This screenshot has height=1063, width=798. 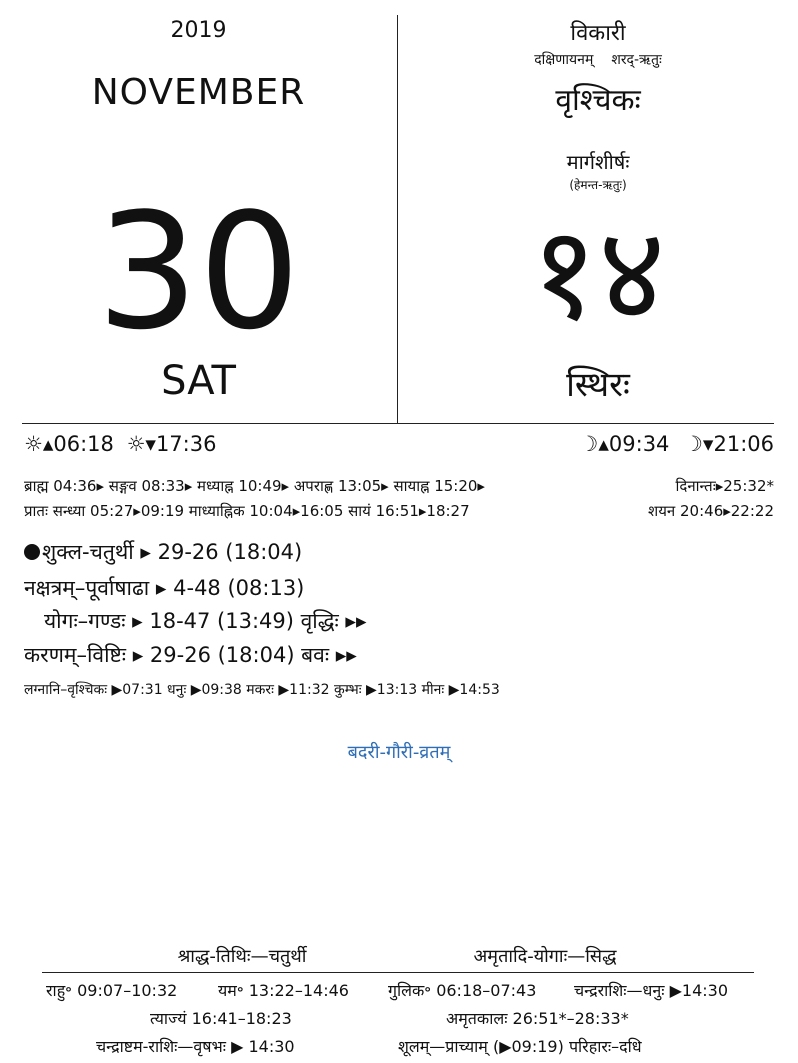 I want to click on ritu: शरद्-ऋतुः, so click(x=636, y=60).